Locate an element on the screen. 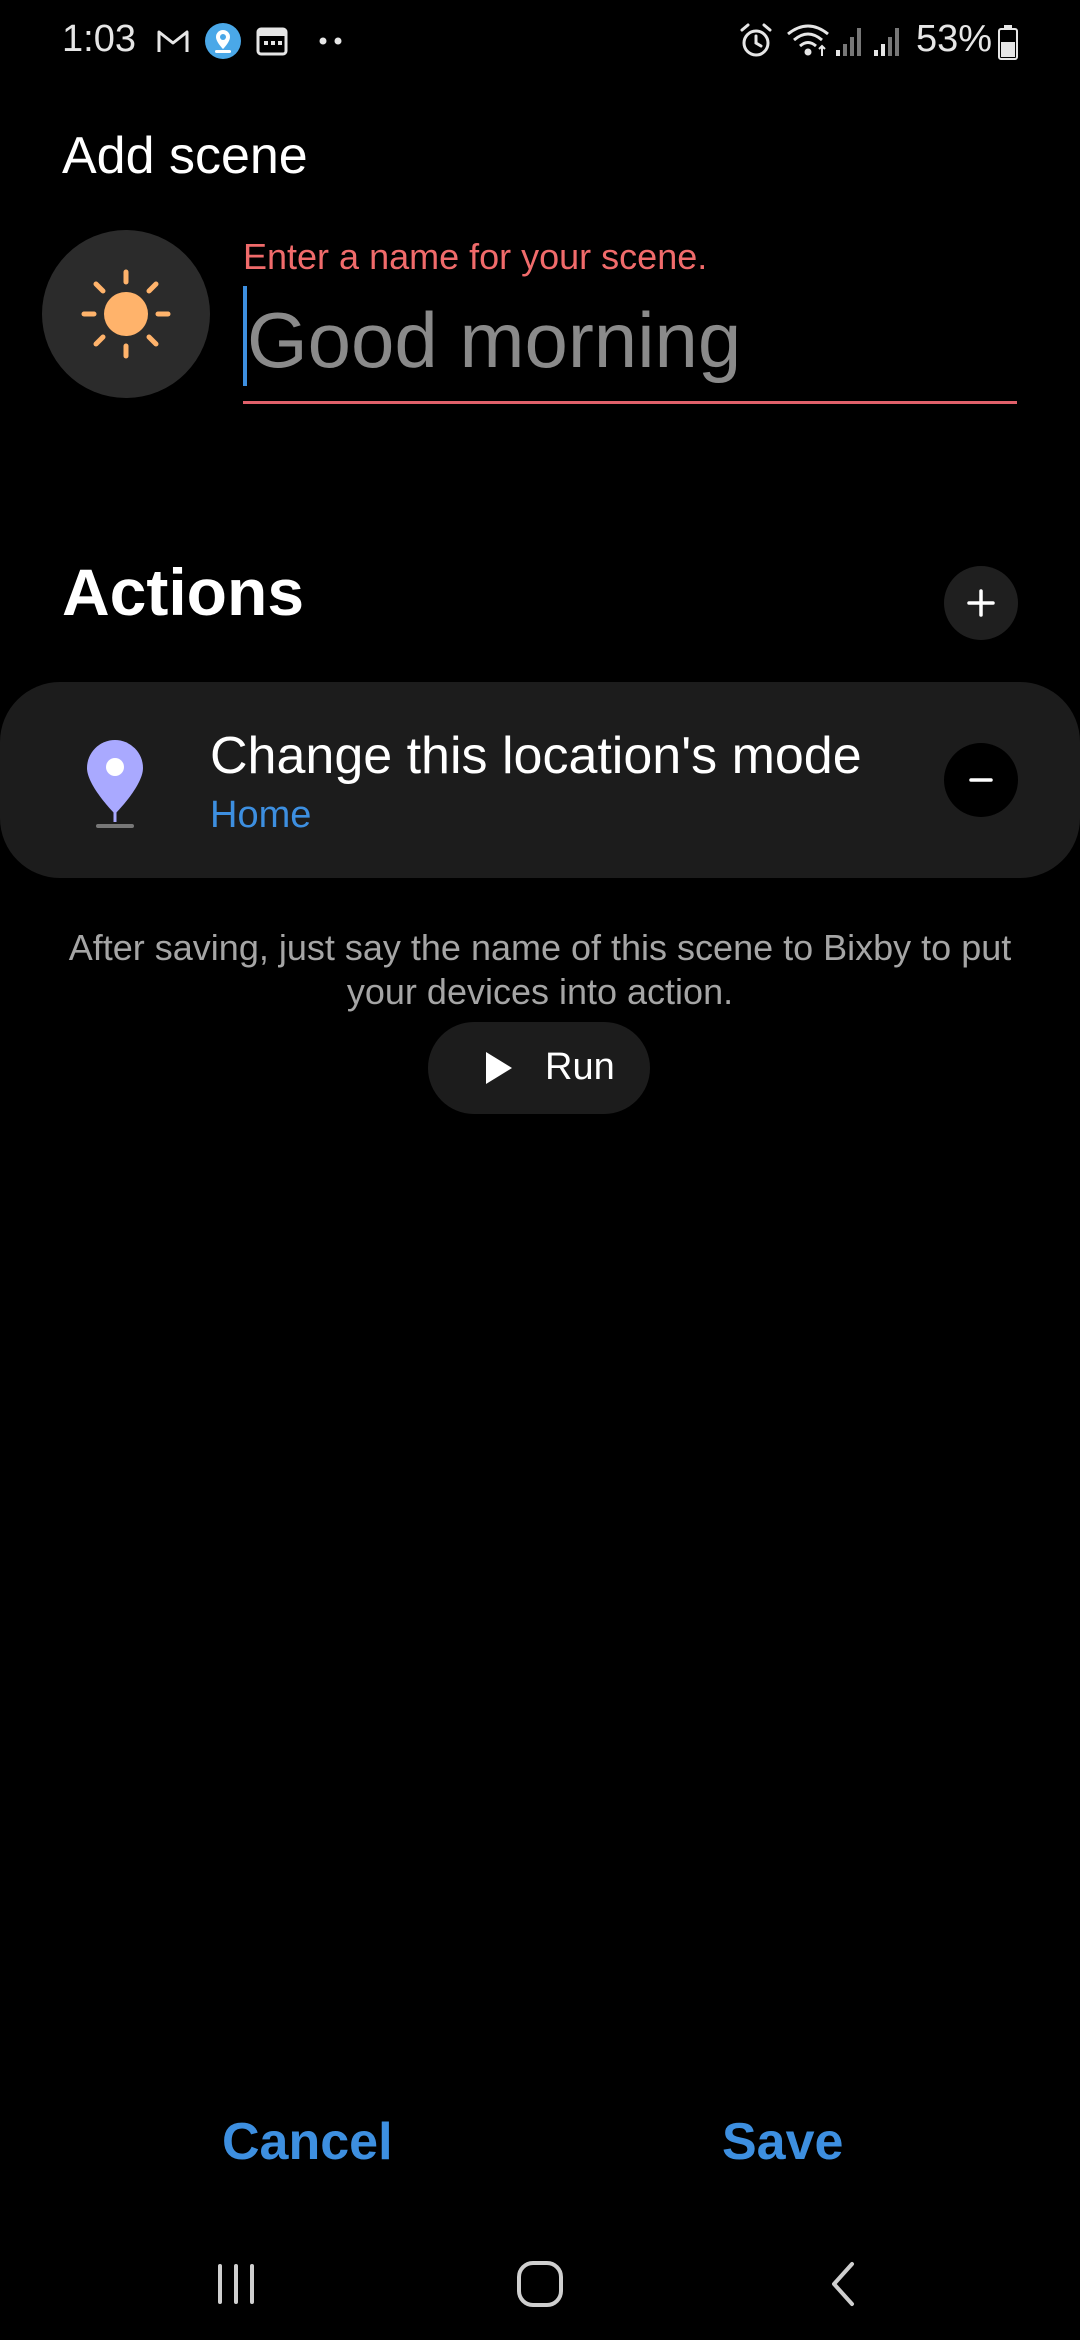 This screenshot has width=1080, height=2340. battery-percentage: 53% is located at coordinates (954, 39).